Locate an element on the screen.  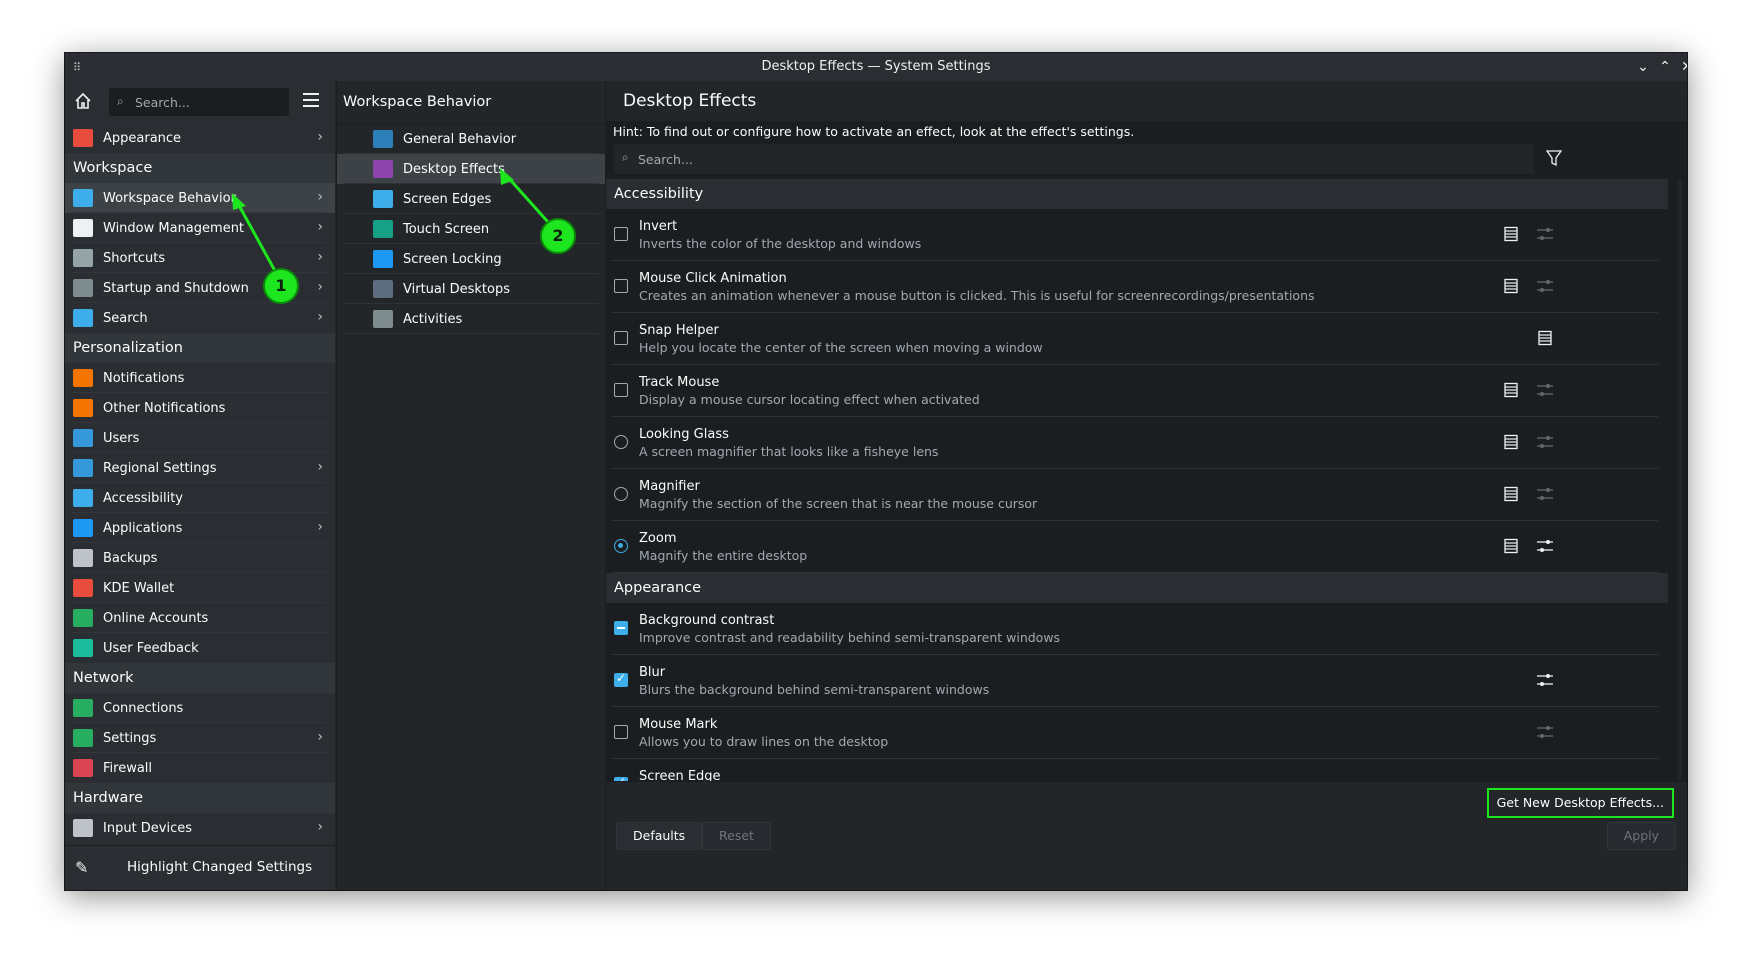
sidebar-item-backups: Backups is located at coordinates (200, 558).